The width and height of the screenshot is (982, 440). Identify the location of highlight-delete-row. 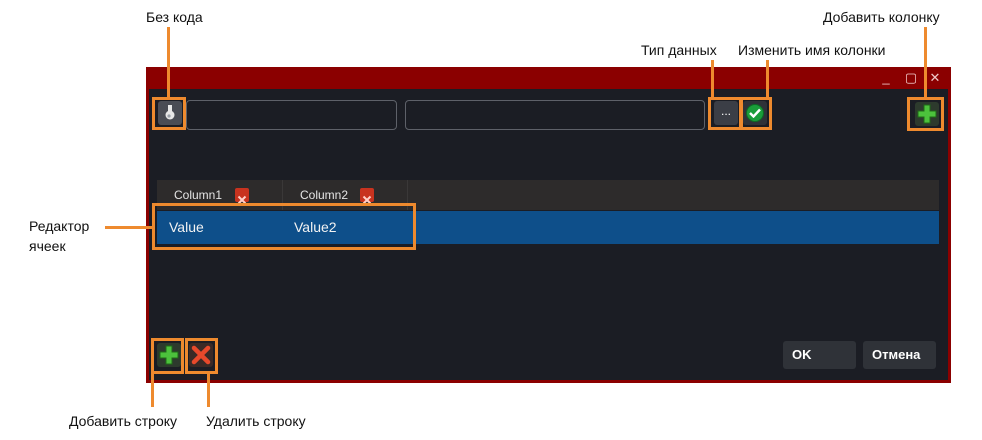
(201, 356).